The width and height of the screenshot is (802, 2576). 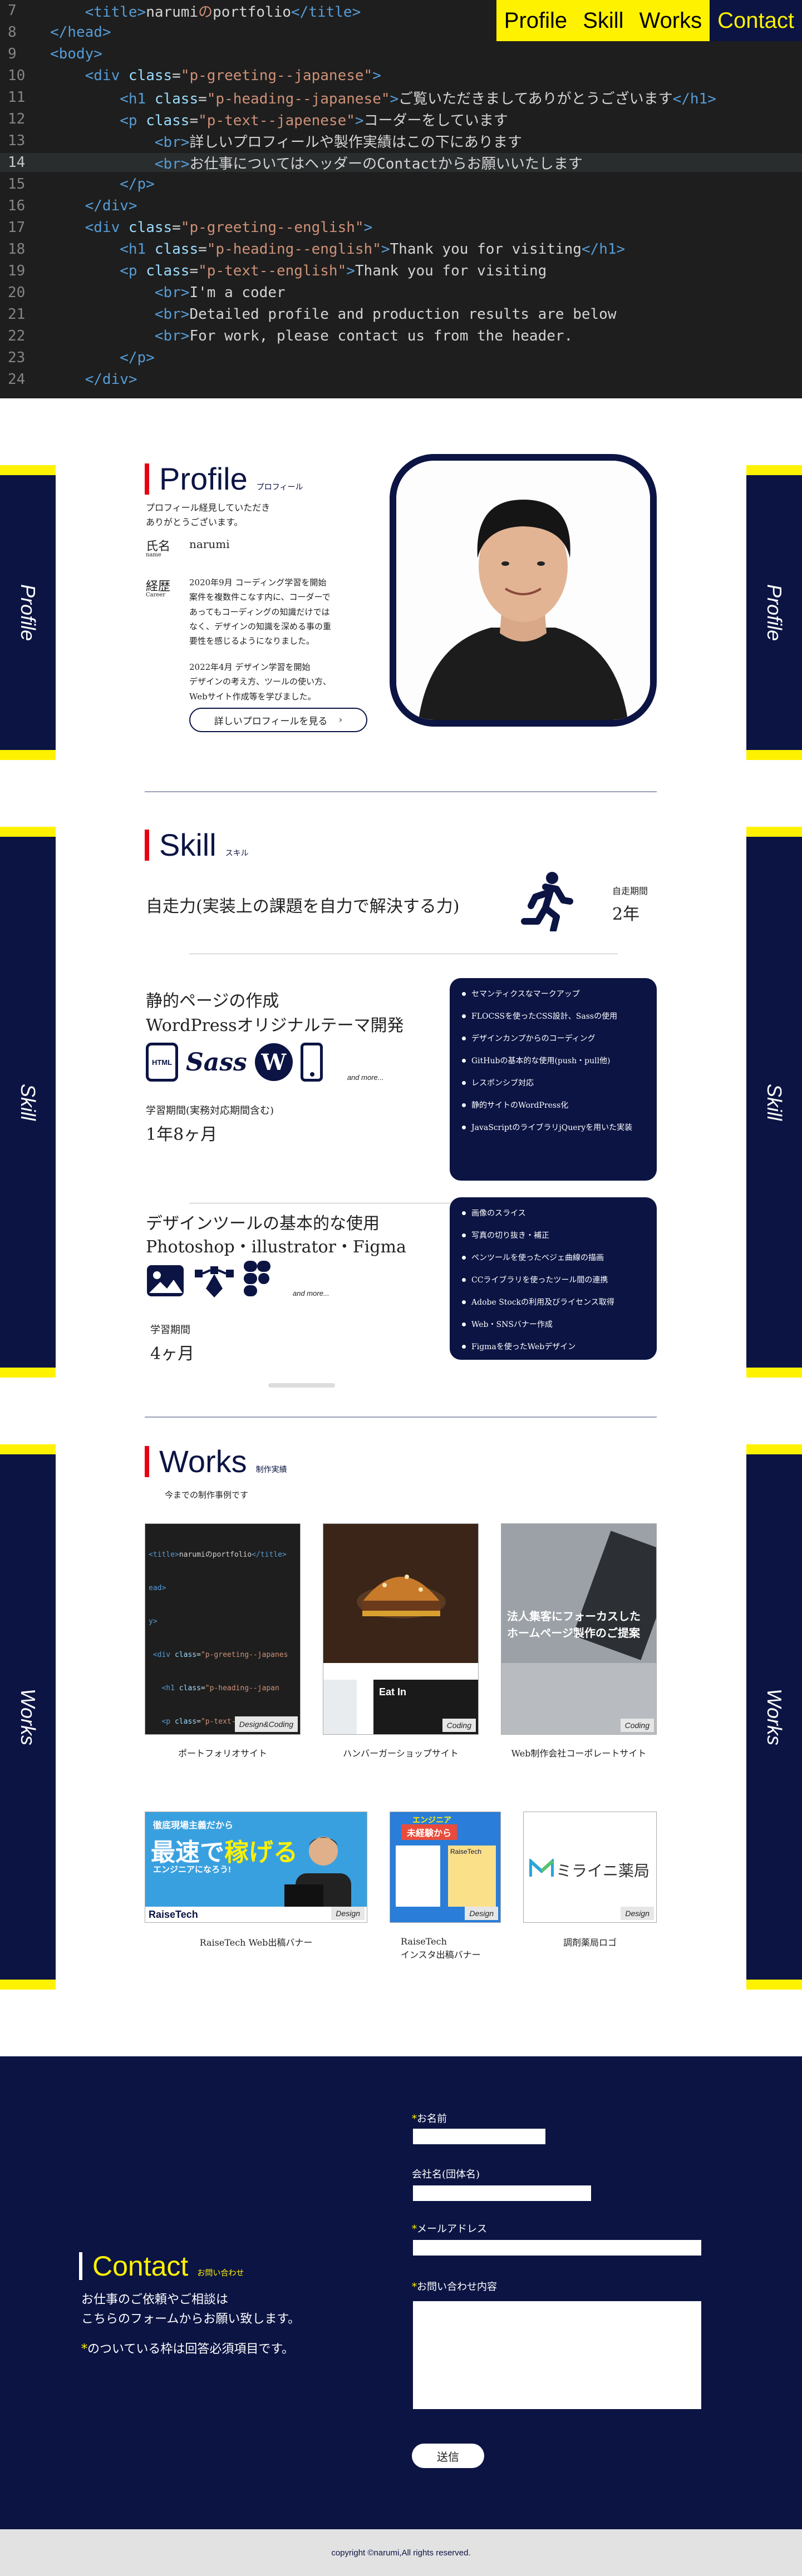 What do you see at coordinates (173, 1354) in the screenshot?
I see `design-period: 4ヶ月` at bounding box center [173, 1354].